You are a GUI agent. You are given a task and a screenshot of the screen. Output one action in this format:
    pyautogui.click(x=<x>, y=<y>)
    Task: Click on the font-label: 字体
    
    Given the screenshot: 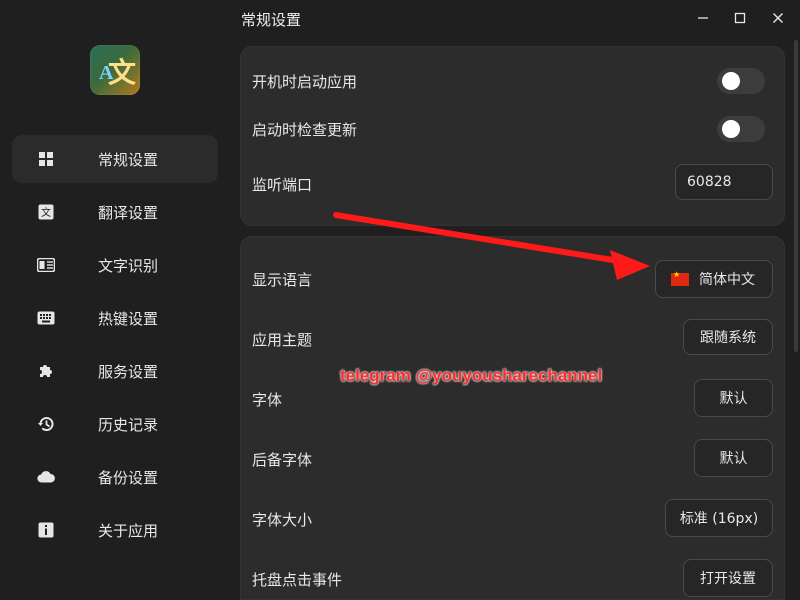 What is the action you would take?
    pyautogui.click(x=267, y=400)
    